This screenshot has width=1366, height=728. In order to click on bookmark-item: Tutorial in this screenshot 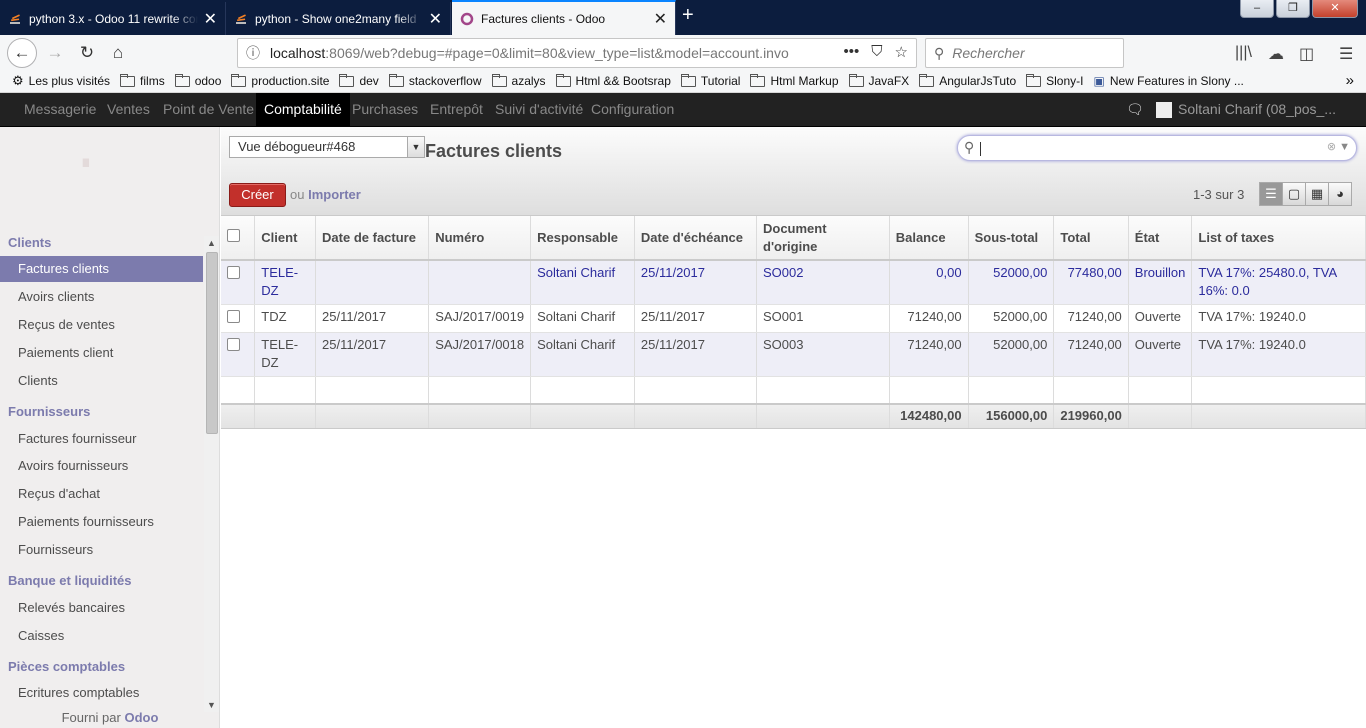, I will do `click(710, 80)`.